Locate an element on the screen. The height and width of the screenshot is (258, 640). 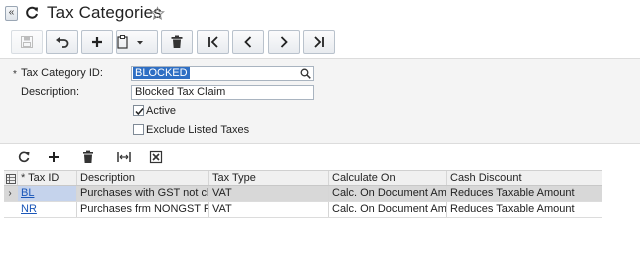
last-icon is located at coordinates (319, 42).